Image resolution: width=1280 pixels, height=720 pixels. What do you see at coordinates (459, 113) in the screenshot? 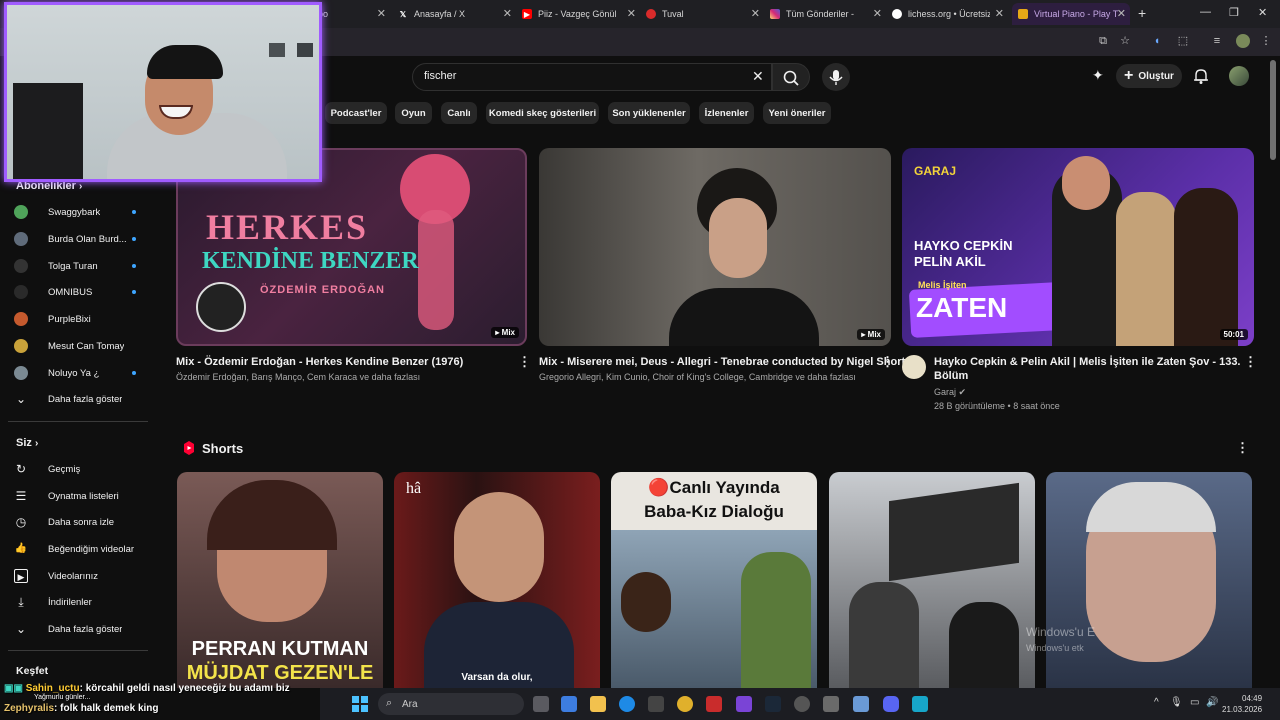
I see `chip-live: Canlı` at bounding box center [459, 113].